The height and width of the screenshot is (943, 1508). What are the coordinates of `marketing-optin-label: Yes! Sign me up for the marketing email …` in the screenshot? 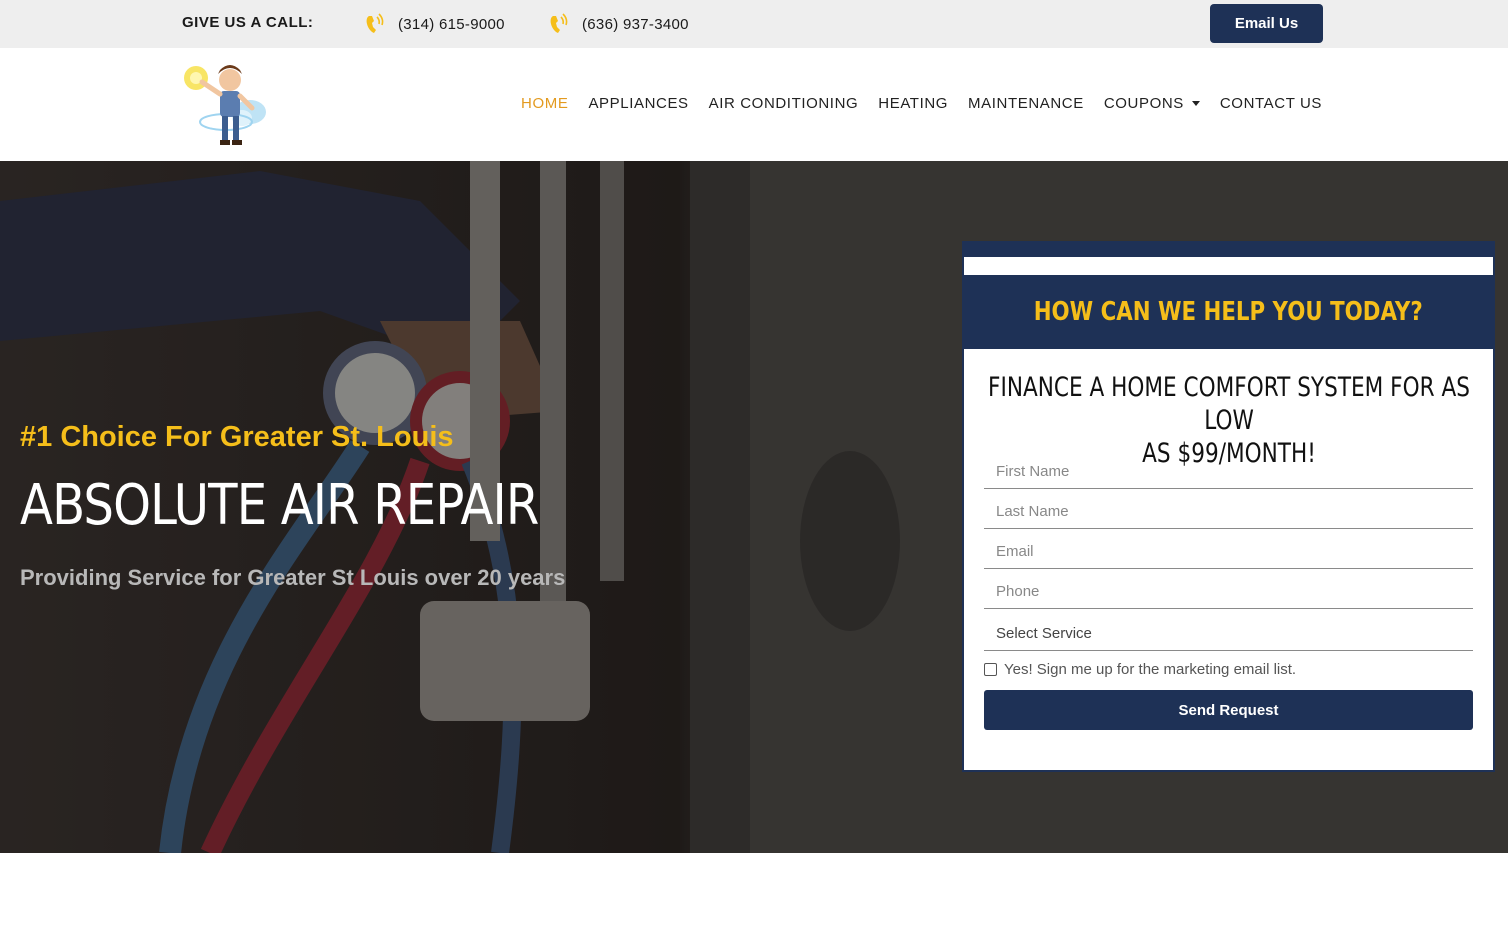 It's located at (1150, 669).